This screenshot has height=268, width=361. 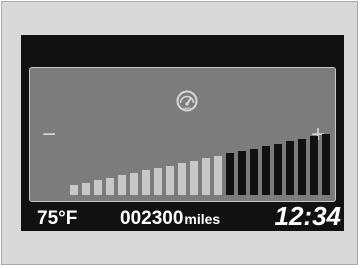 I want to click on odometer-value: 002300, so click(x=152, y=218).